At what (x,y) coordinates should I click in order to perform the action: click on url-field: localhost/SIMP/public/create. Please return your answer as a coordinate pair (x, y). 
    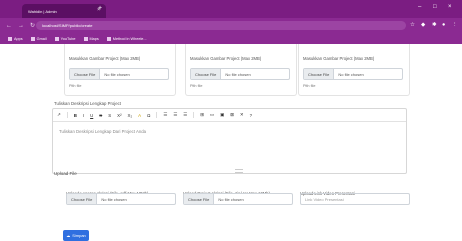
    Looking at the image, I should click on (221, 25).